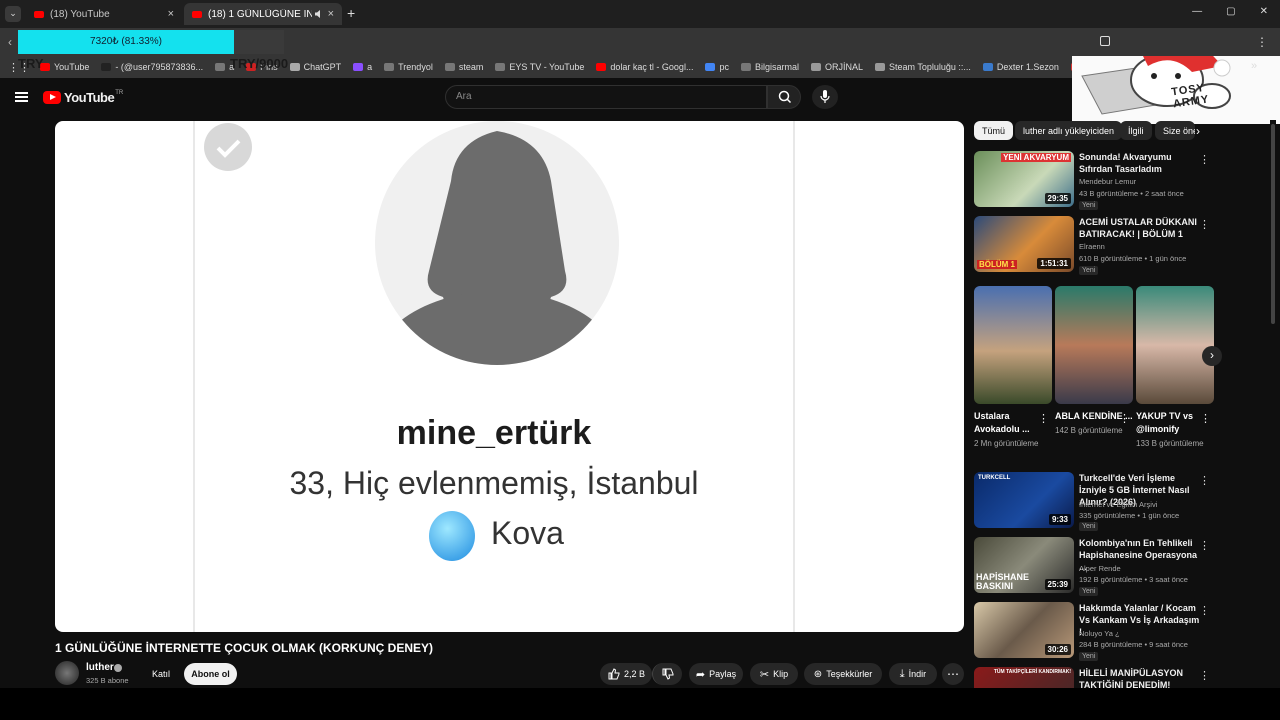  I want to click on bookmark-item: steam, so click(463, 67).